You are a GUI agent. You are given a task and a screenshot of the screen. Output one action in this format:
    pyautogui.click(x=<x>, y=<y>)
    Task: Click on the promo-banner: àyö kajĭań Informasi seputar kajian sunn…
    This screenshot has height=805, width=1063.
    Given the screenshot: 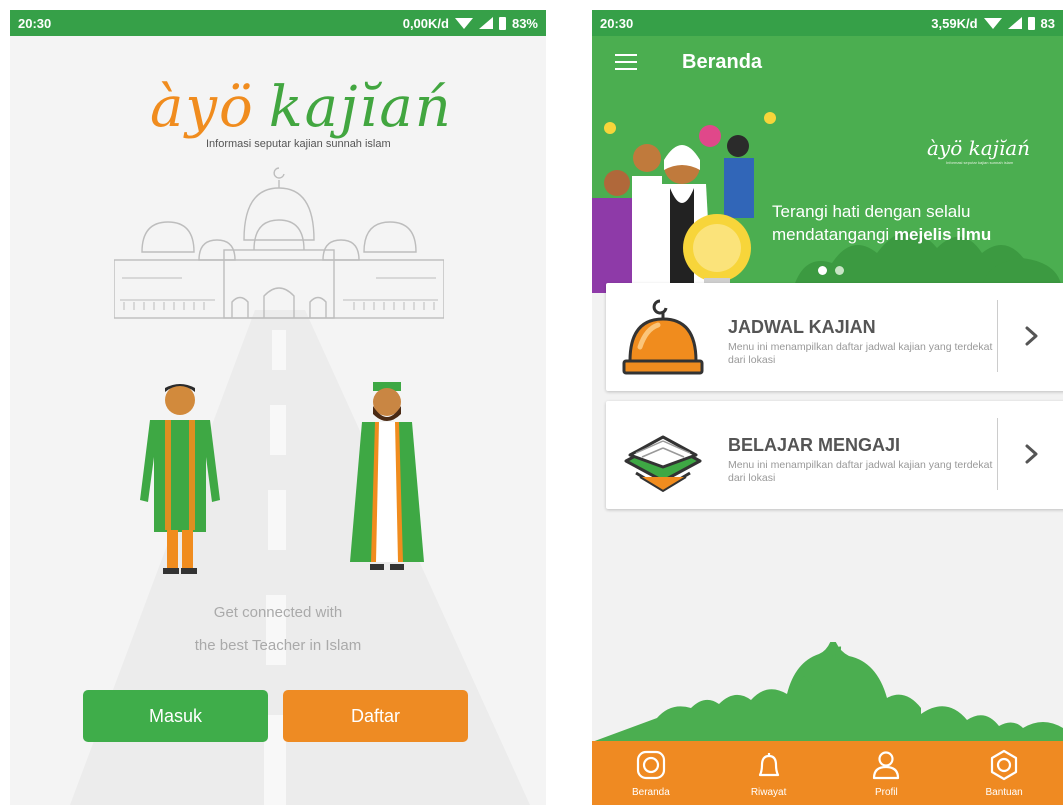 What is the action you would take?
    pyautogui.click(x=827, y=190)
    